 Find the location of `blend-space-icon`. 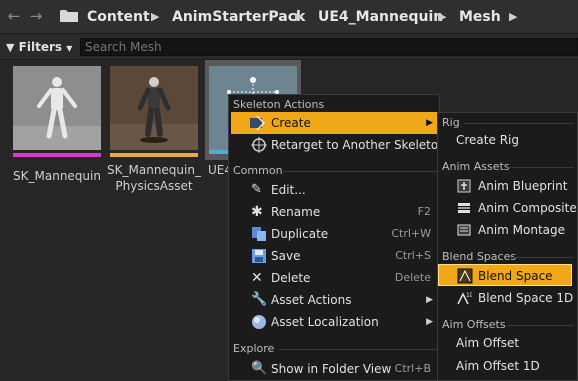

blend-space-icon is located at coordinates (465, 276).